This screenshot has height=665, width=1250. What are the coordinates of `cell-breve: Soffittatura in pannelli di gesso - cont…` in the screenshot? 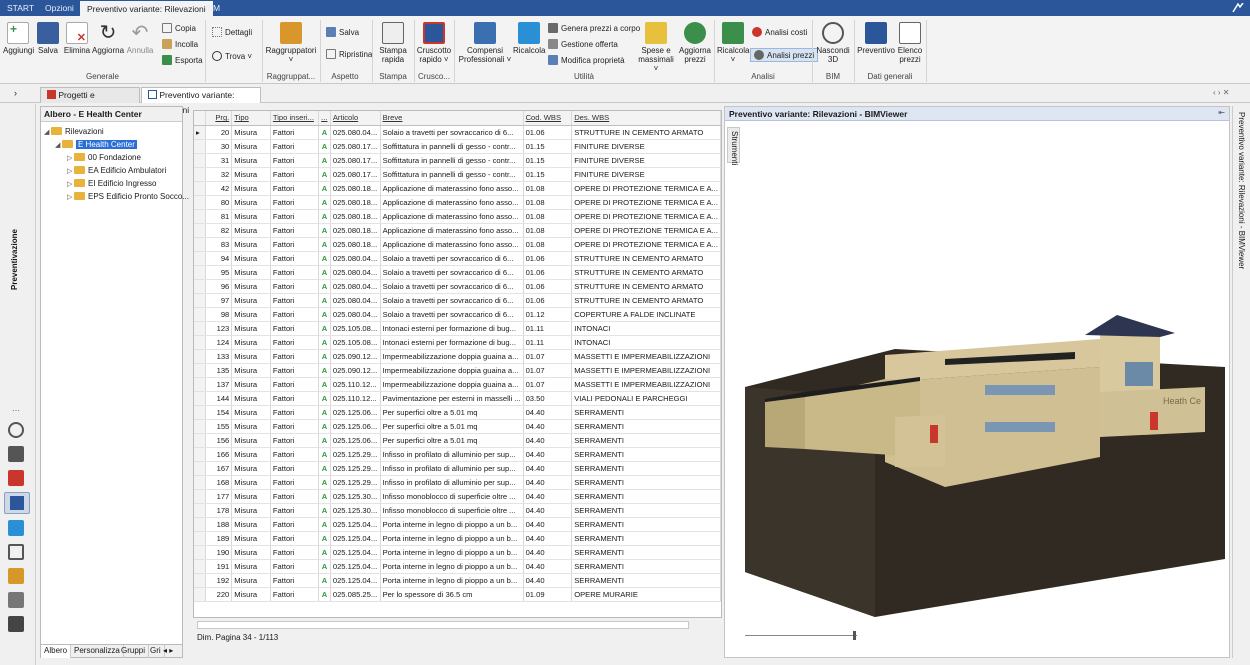 It's located at (452, 174).